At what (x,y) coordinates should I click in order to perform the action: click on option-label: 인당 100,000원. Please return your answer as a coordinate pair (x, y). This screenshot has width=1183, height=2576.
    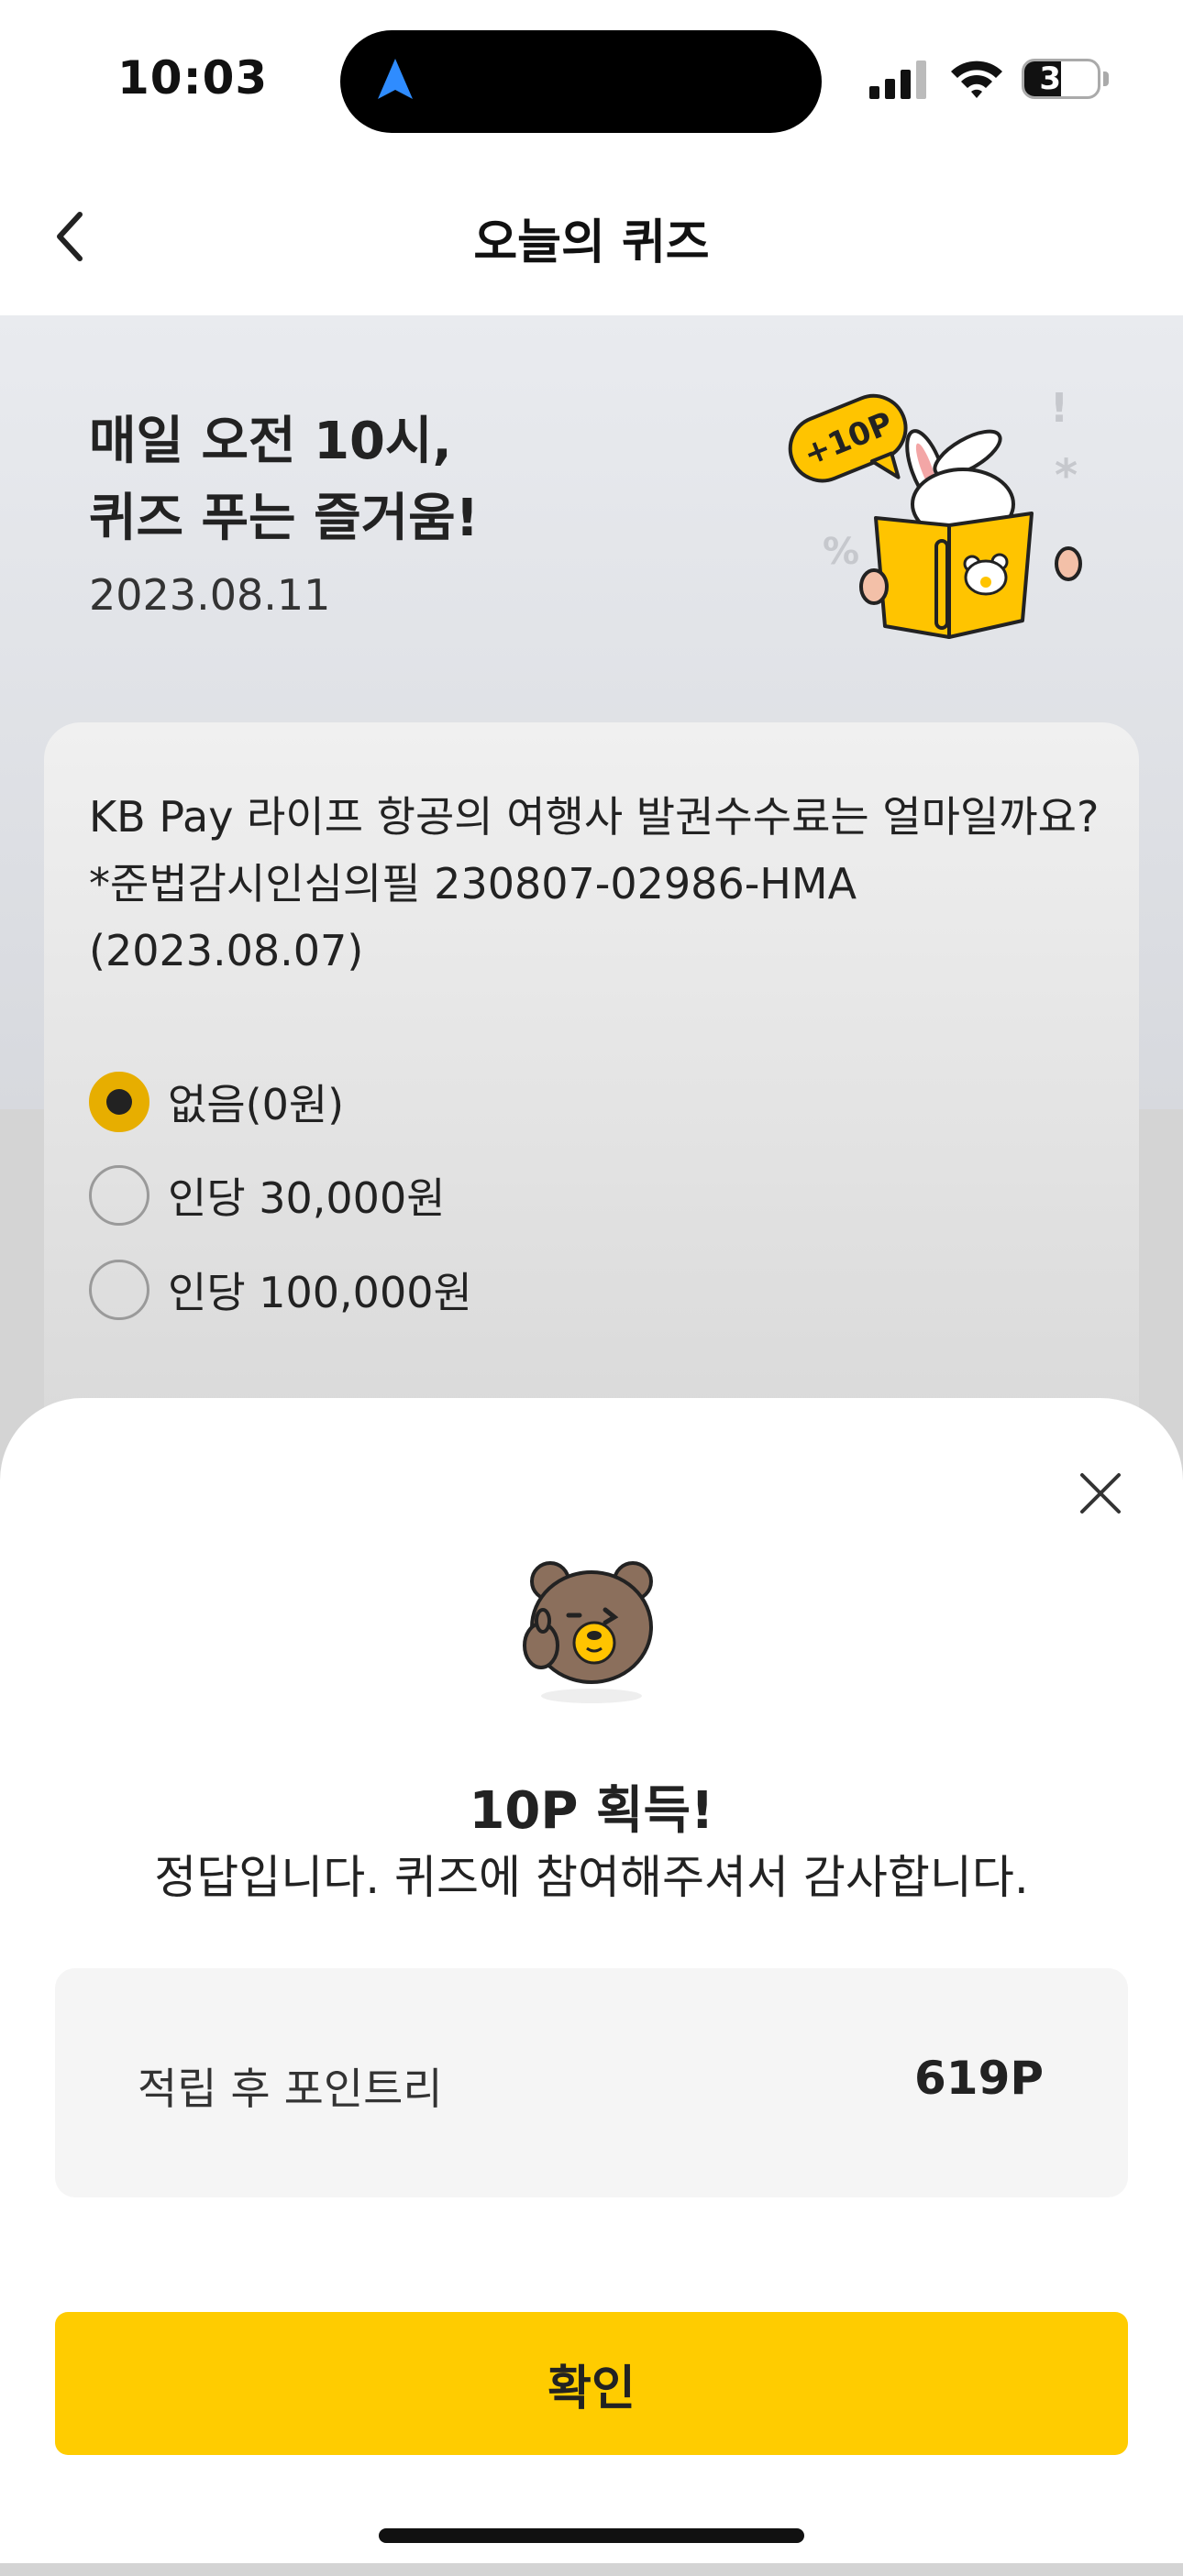
    Looking at the image, I should click on (320, 1292).